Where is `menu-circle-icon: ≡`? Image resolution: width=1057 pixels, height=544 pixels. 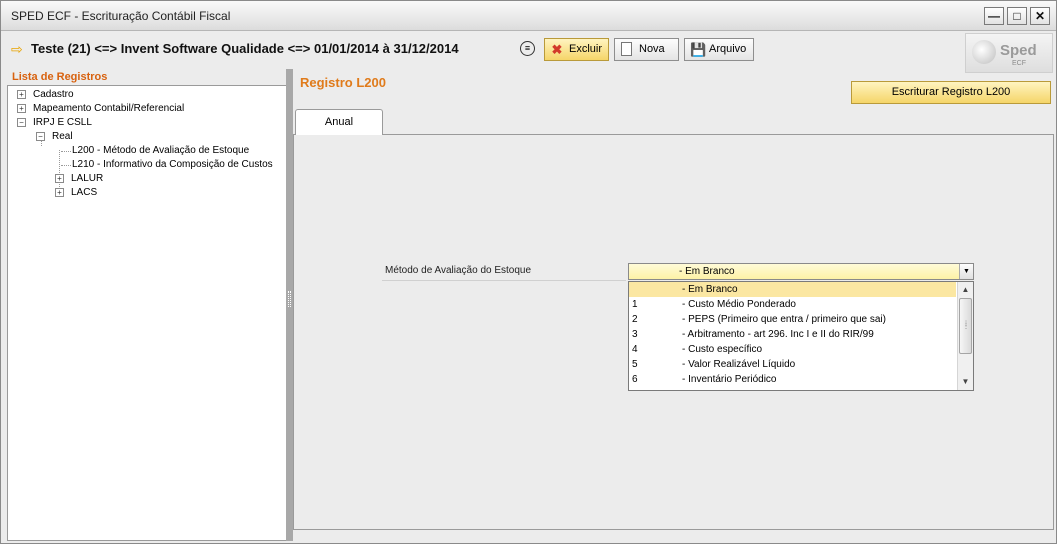 menu-circle-icon: ≡ is located at coordinates (527, 48).